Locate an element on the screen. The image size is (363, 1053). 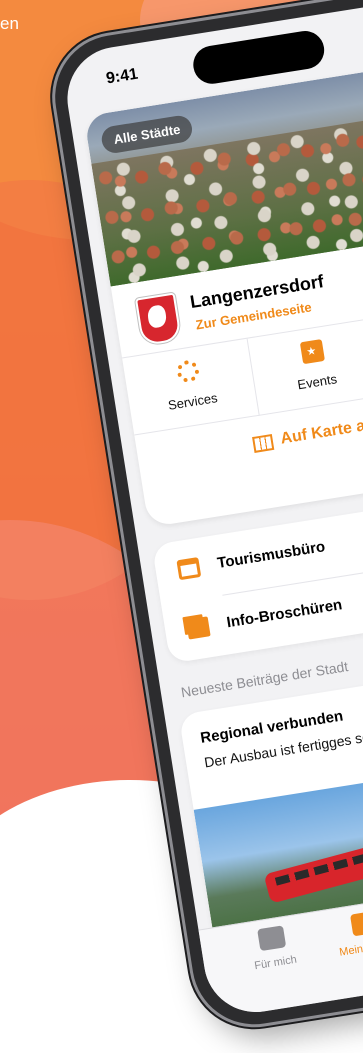
document-icon is located at coordinates (198, 628).